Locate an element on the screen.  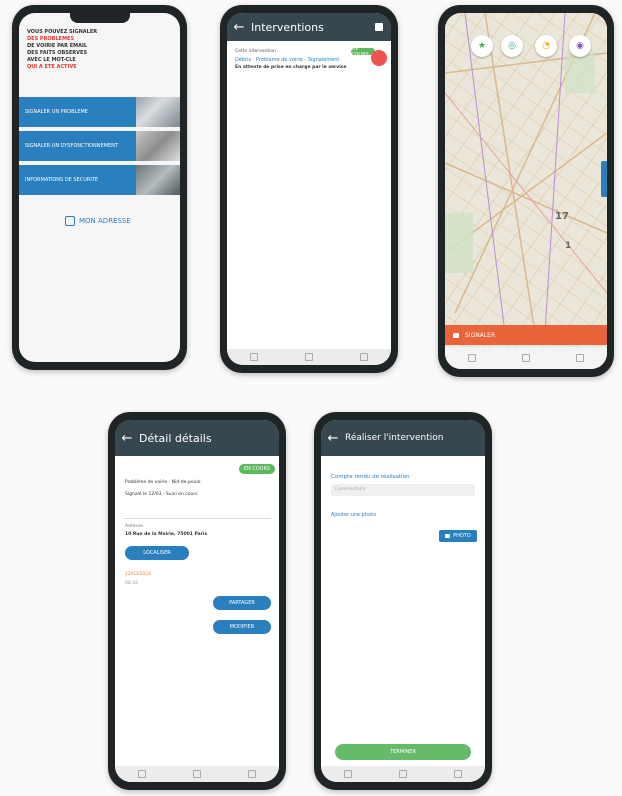
comment-placeholder: Commentaire is located at coordinates (350, 489).